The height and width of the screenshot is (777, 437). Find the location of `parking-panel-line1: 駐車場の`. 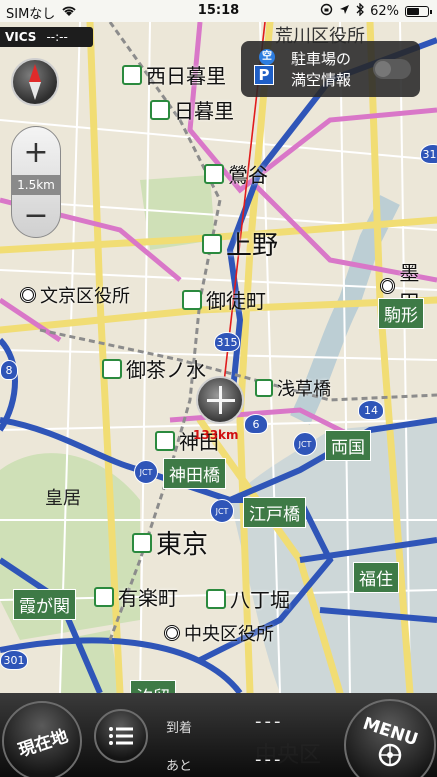

parking-panel-line1: 駐車場の is located at coordinates (321, 59).